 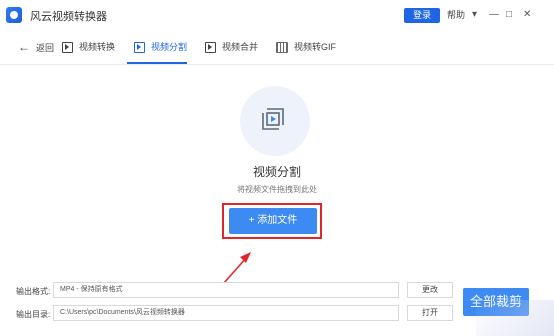 What do you see at coordinates (226, 313) in the screenshot?
I see `output-dir-field: C:\Users\pc\Documents\风云视频转换器` at bounding box center [226, 313].